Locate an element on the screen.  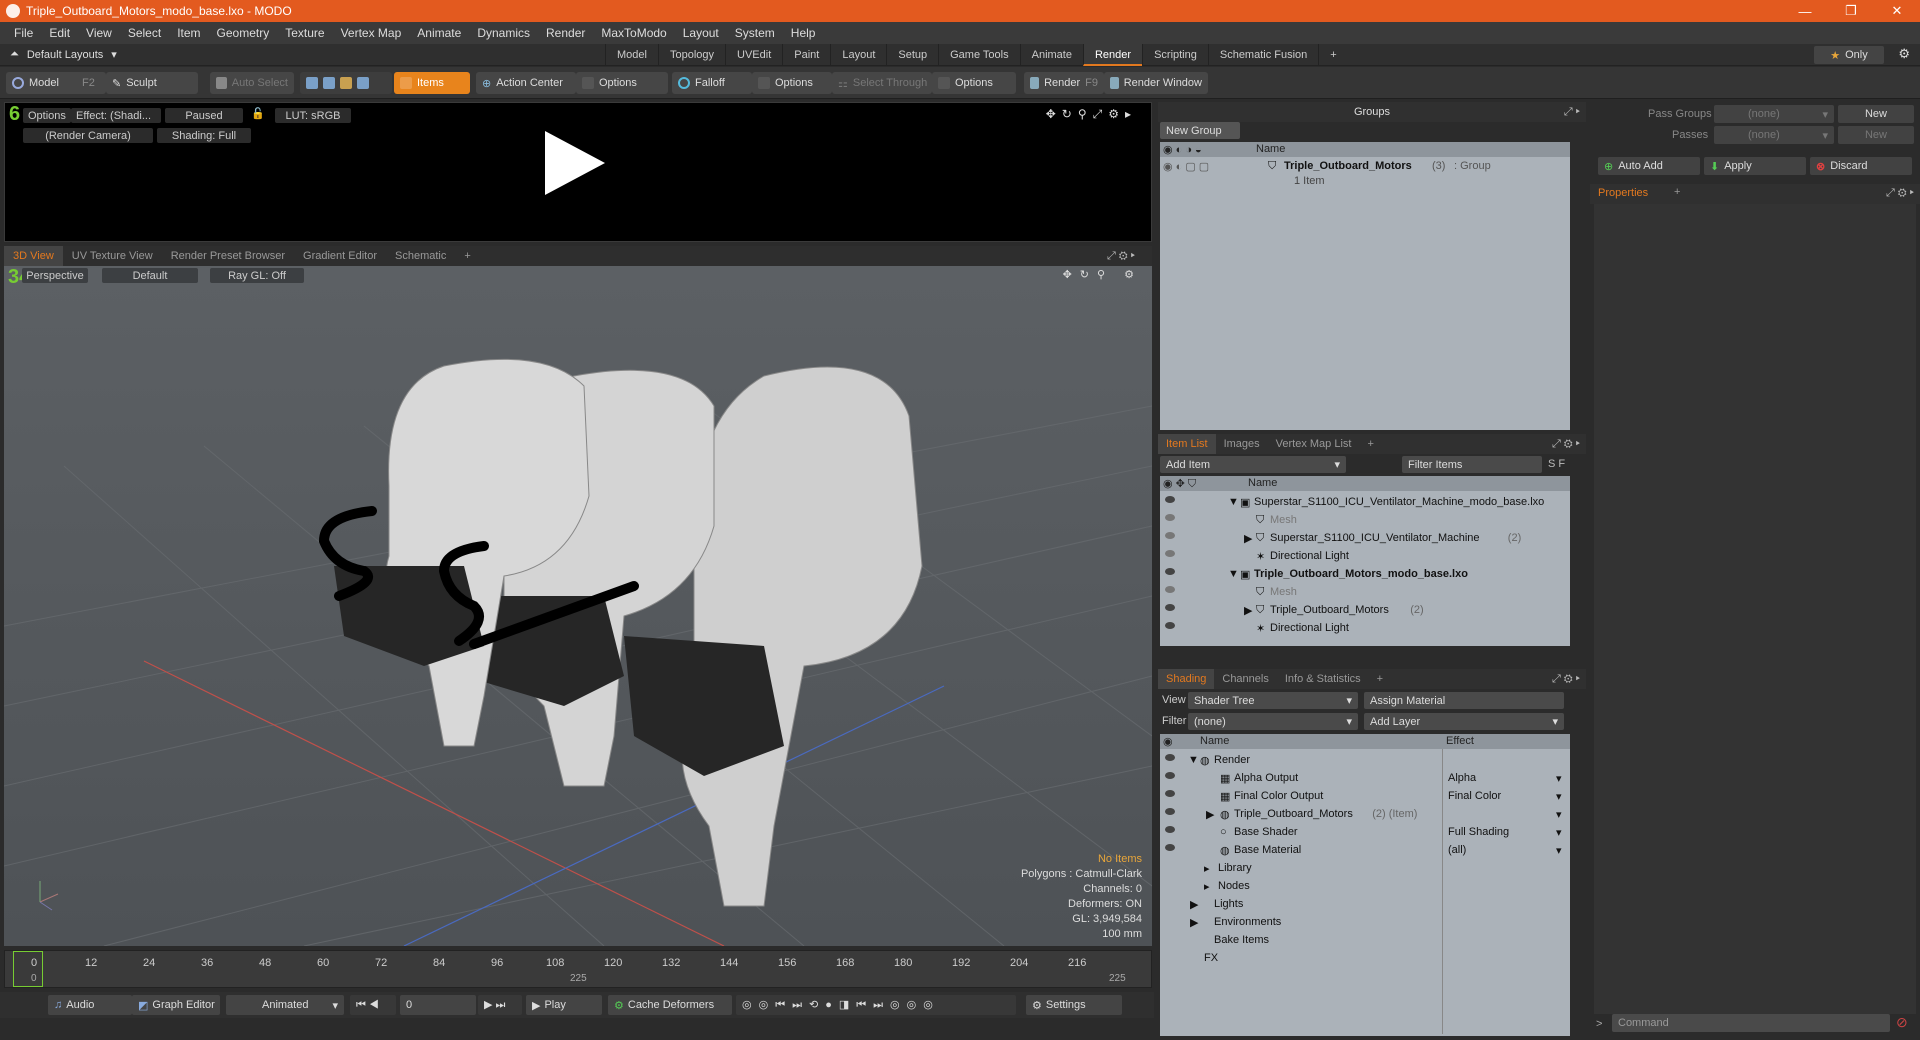
tab-animate: Animate is located at coordinates (1051, 55).